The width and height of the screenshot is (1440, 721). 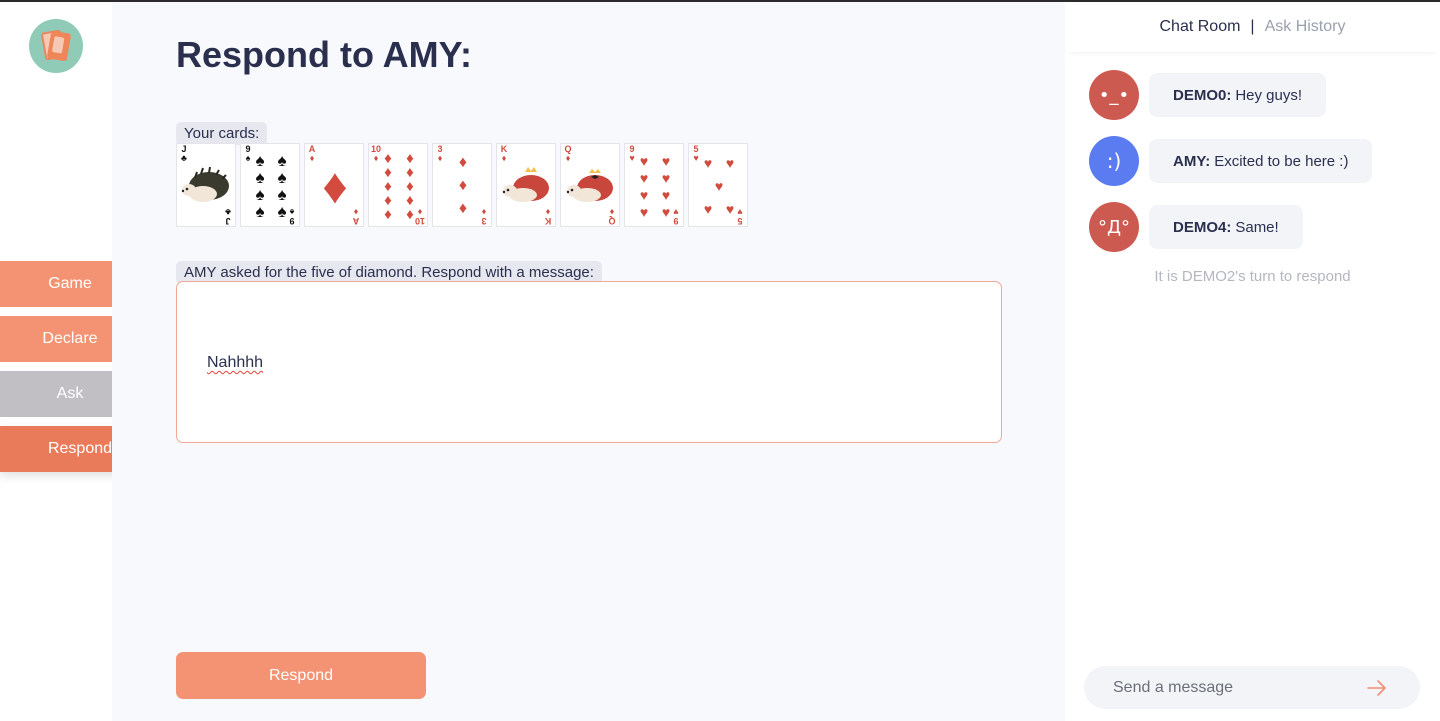 I want to click on hedgehog-queen-icon, so click(x=589, y=185).